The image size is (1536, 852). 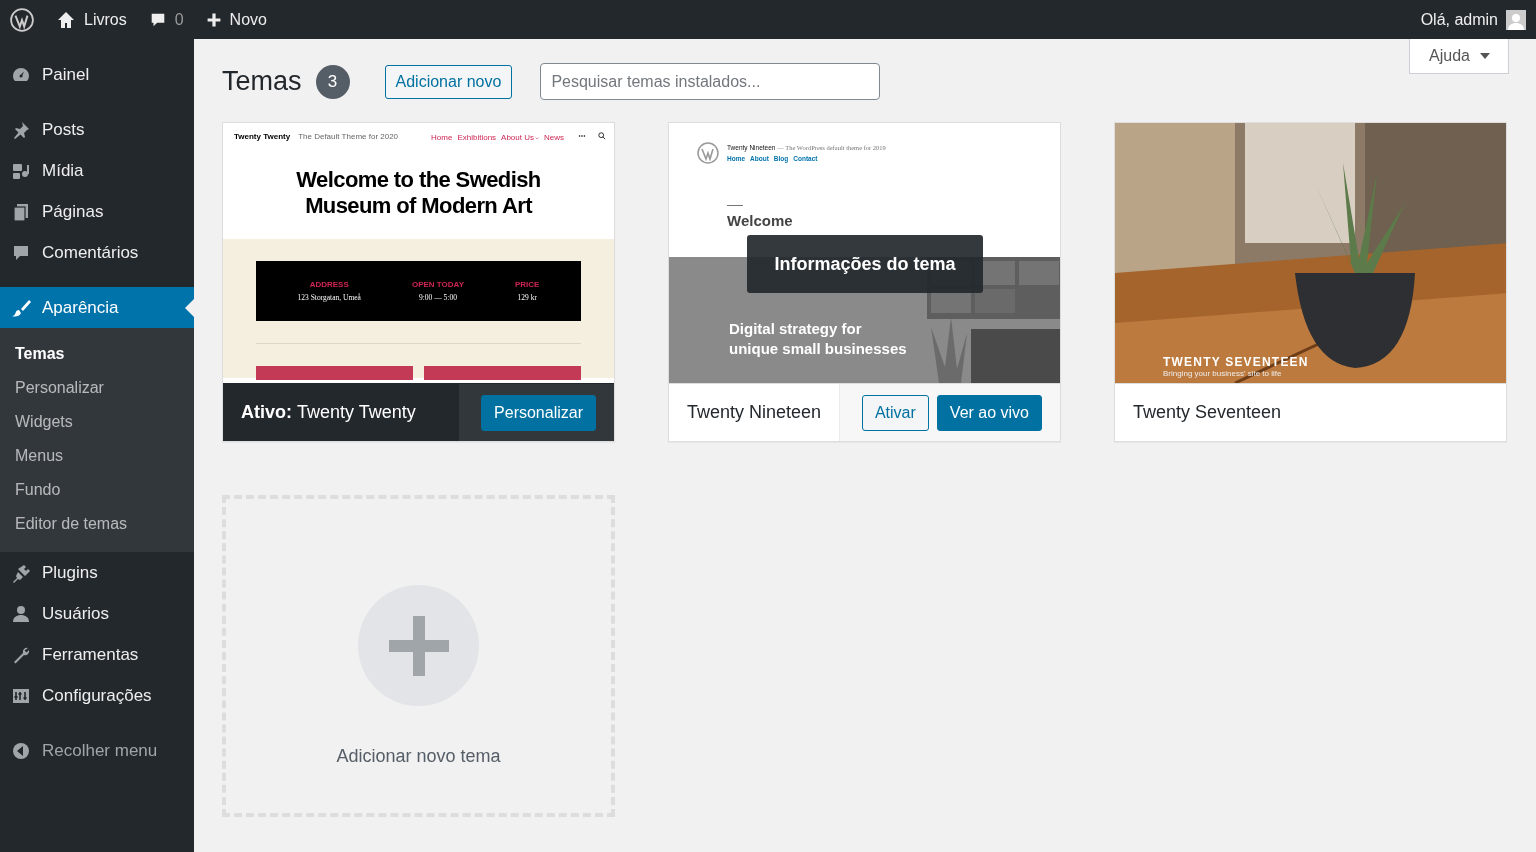 What do you see at coordinates (21, 307) in the screenshot?
I see `paintbrush-icon` at bounding box center [21, 307].